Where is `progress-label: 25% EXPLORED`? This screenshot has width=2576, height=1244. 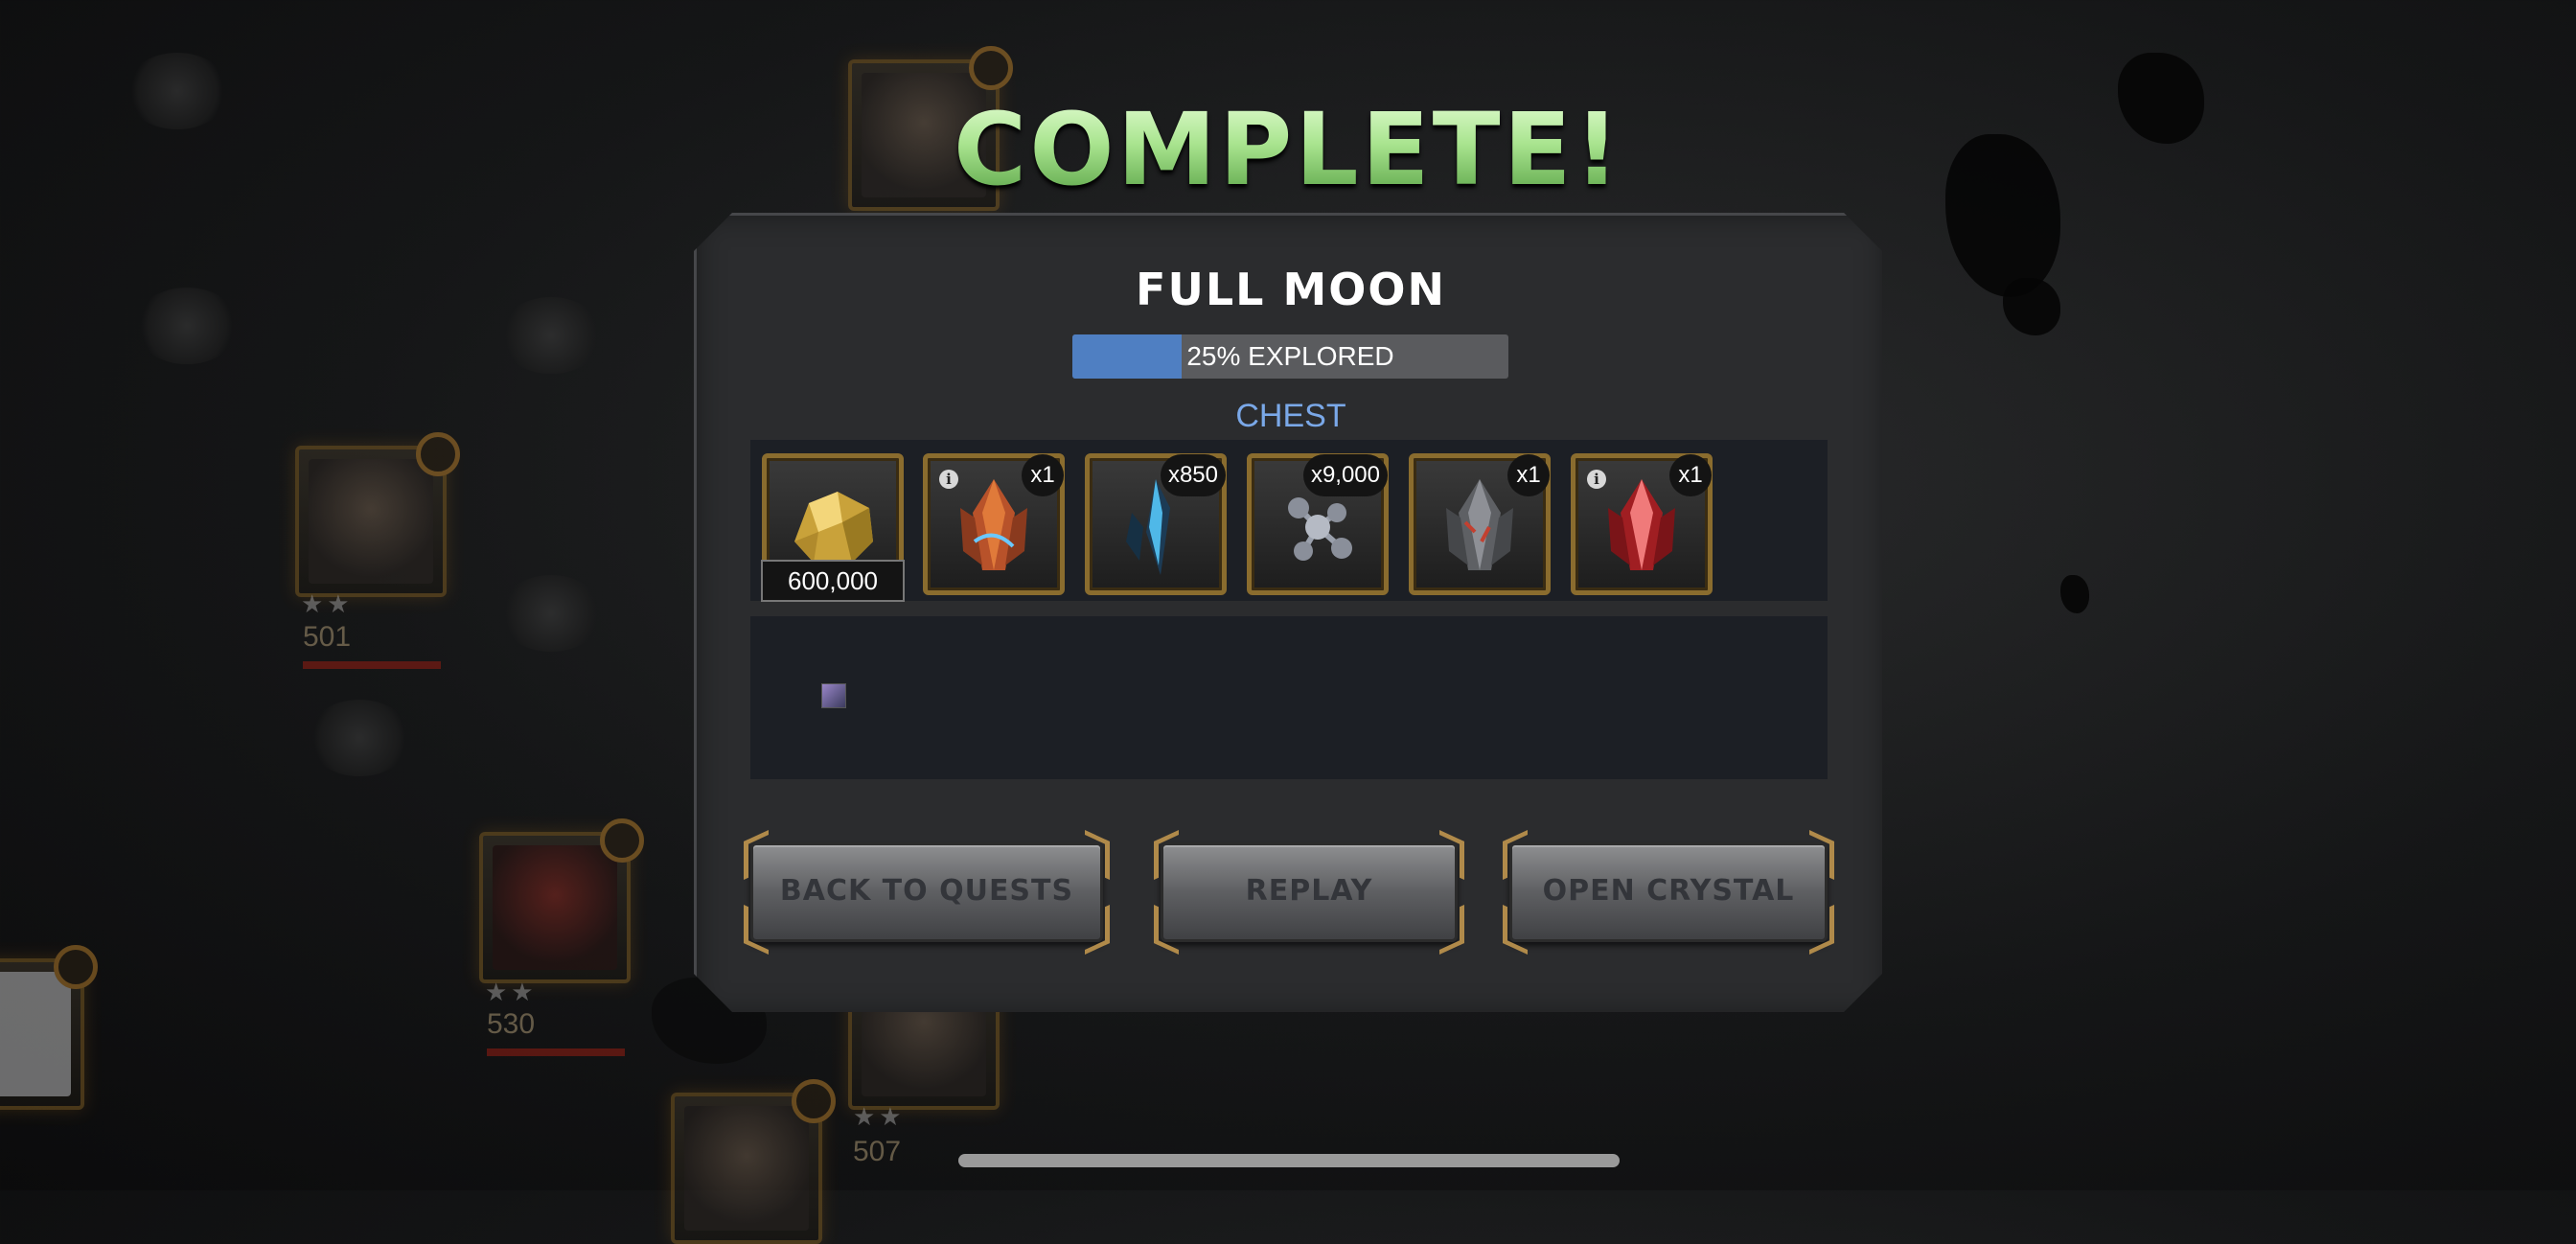
progress-label: 25% EXPLORED is located at coordinates (1290, 356).